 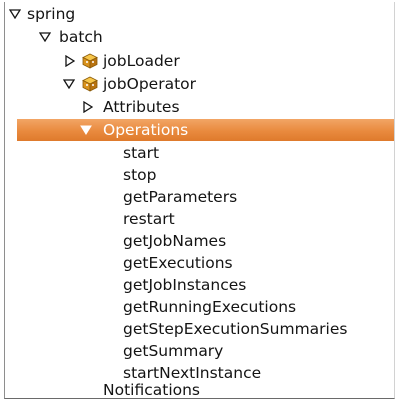 What do you see at coordinates (199, 84) in the screenshot?
I see `tree-node-joboperator: jobOperator` at bounding box center [199, 84].